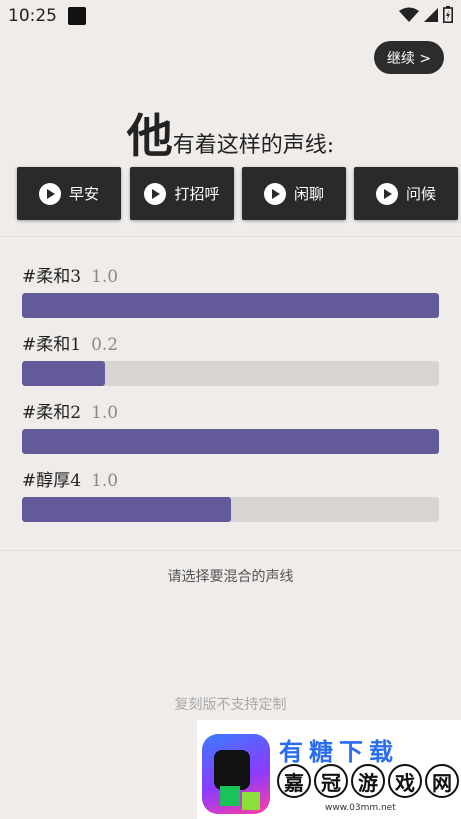  I want to click on watermark-chars: 嘉 冠 游 戏 网, so click(368, 781).